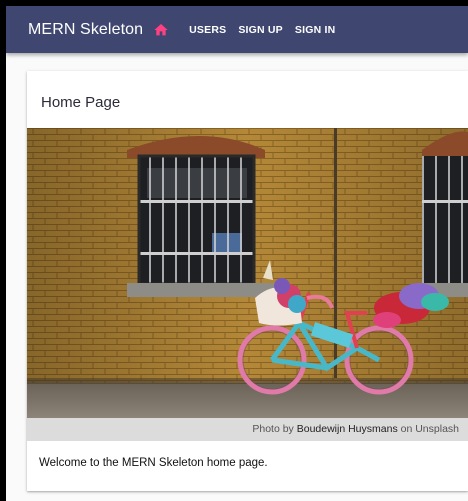  Describe the element at coordinates (273, 429) in the screenshot. I see `caption-prefix: Photo by` at that location.